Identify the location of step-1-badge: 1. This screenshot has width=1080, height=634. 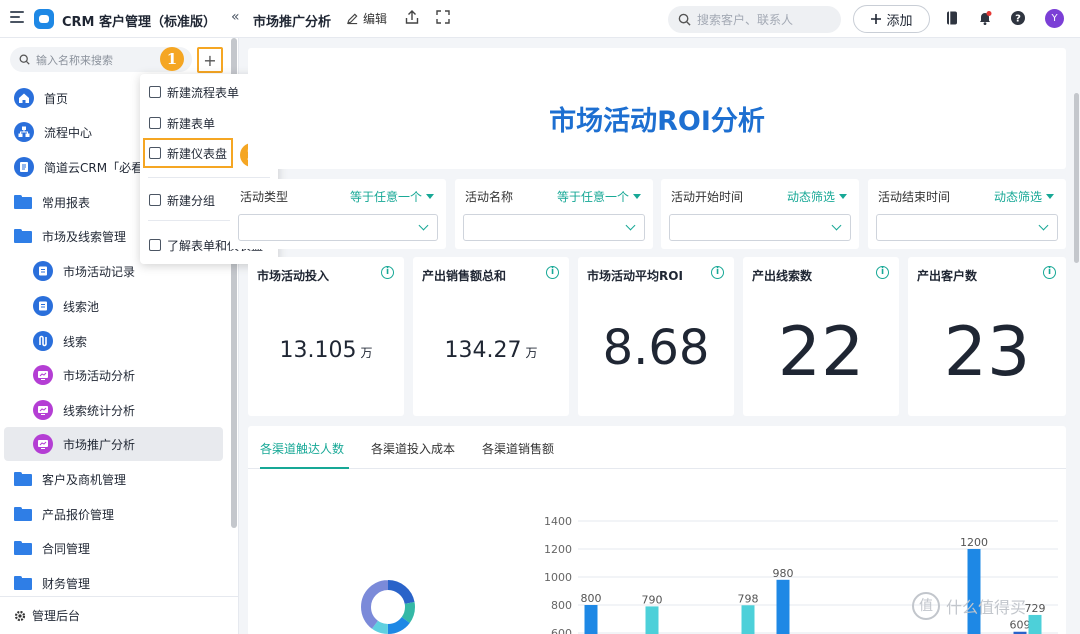
(172, 59).